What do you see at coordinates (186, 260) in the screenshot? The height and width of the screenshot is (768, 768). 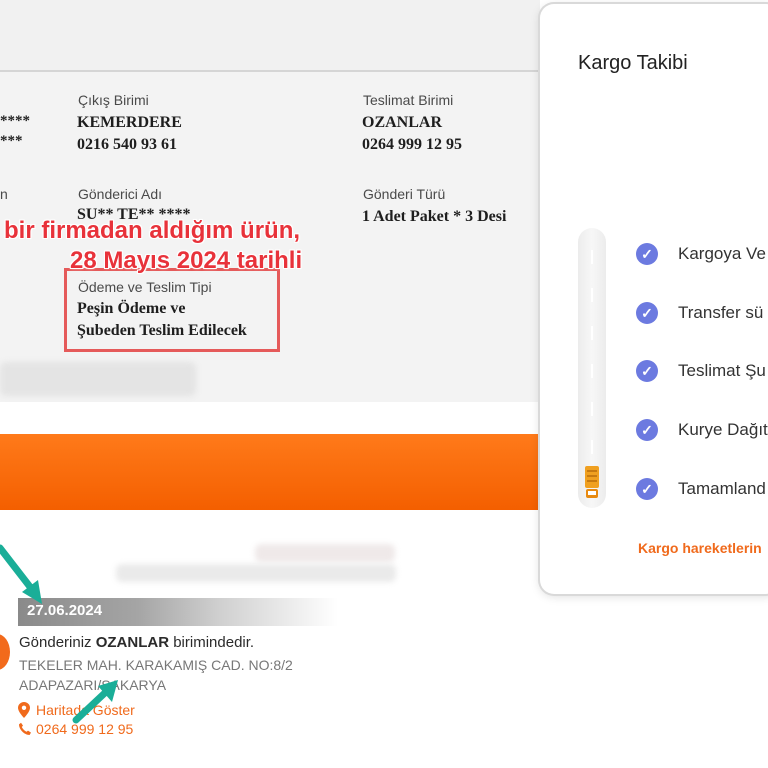 I see `annotation-line-2: 28 Mayıs 2024 tarihli` at bounding box center [186, 260].